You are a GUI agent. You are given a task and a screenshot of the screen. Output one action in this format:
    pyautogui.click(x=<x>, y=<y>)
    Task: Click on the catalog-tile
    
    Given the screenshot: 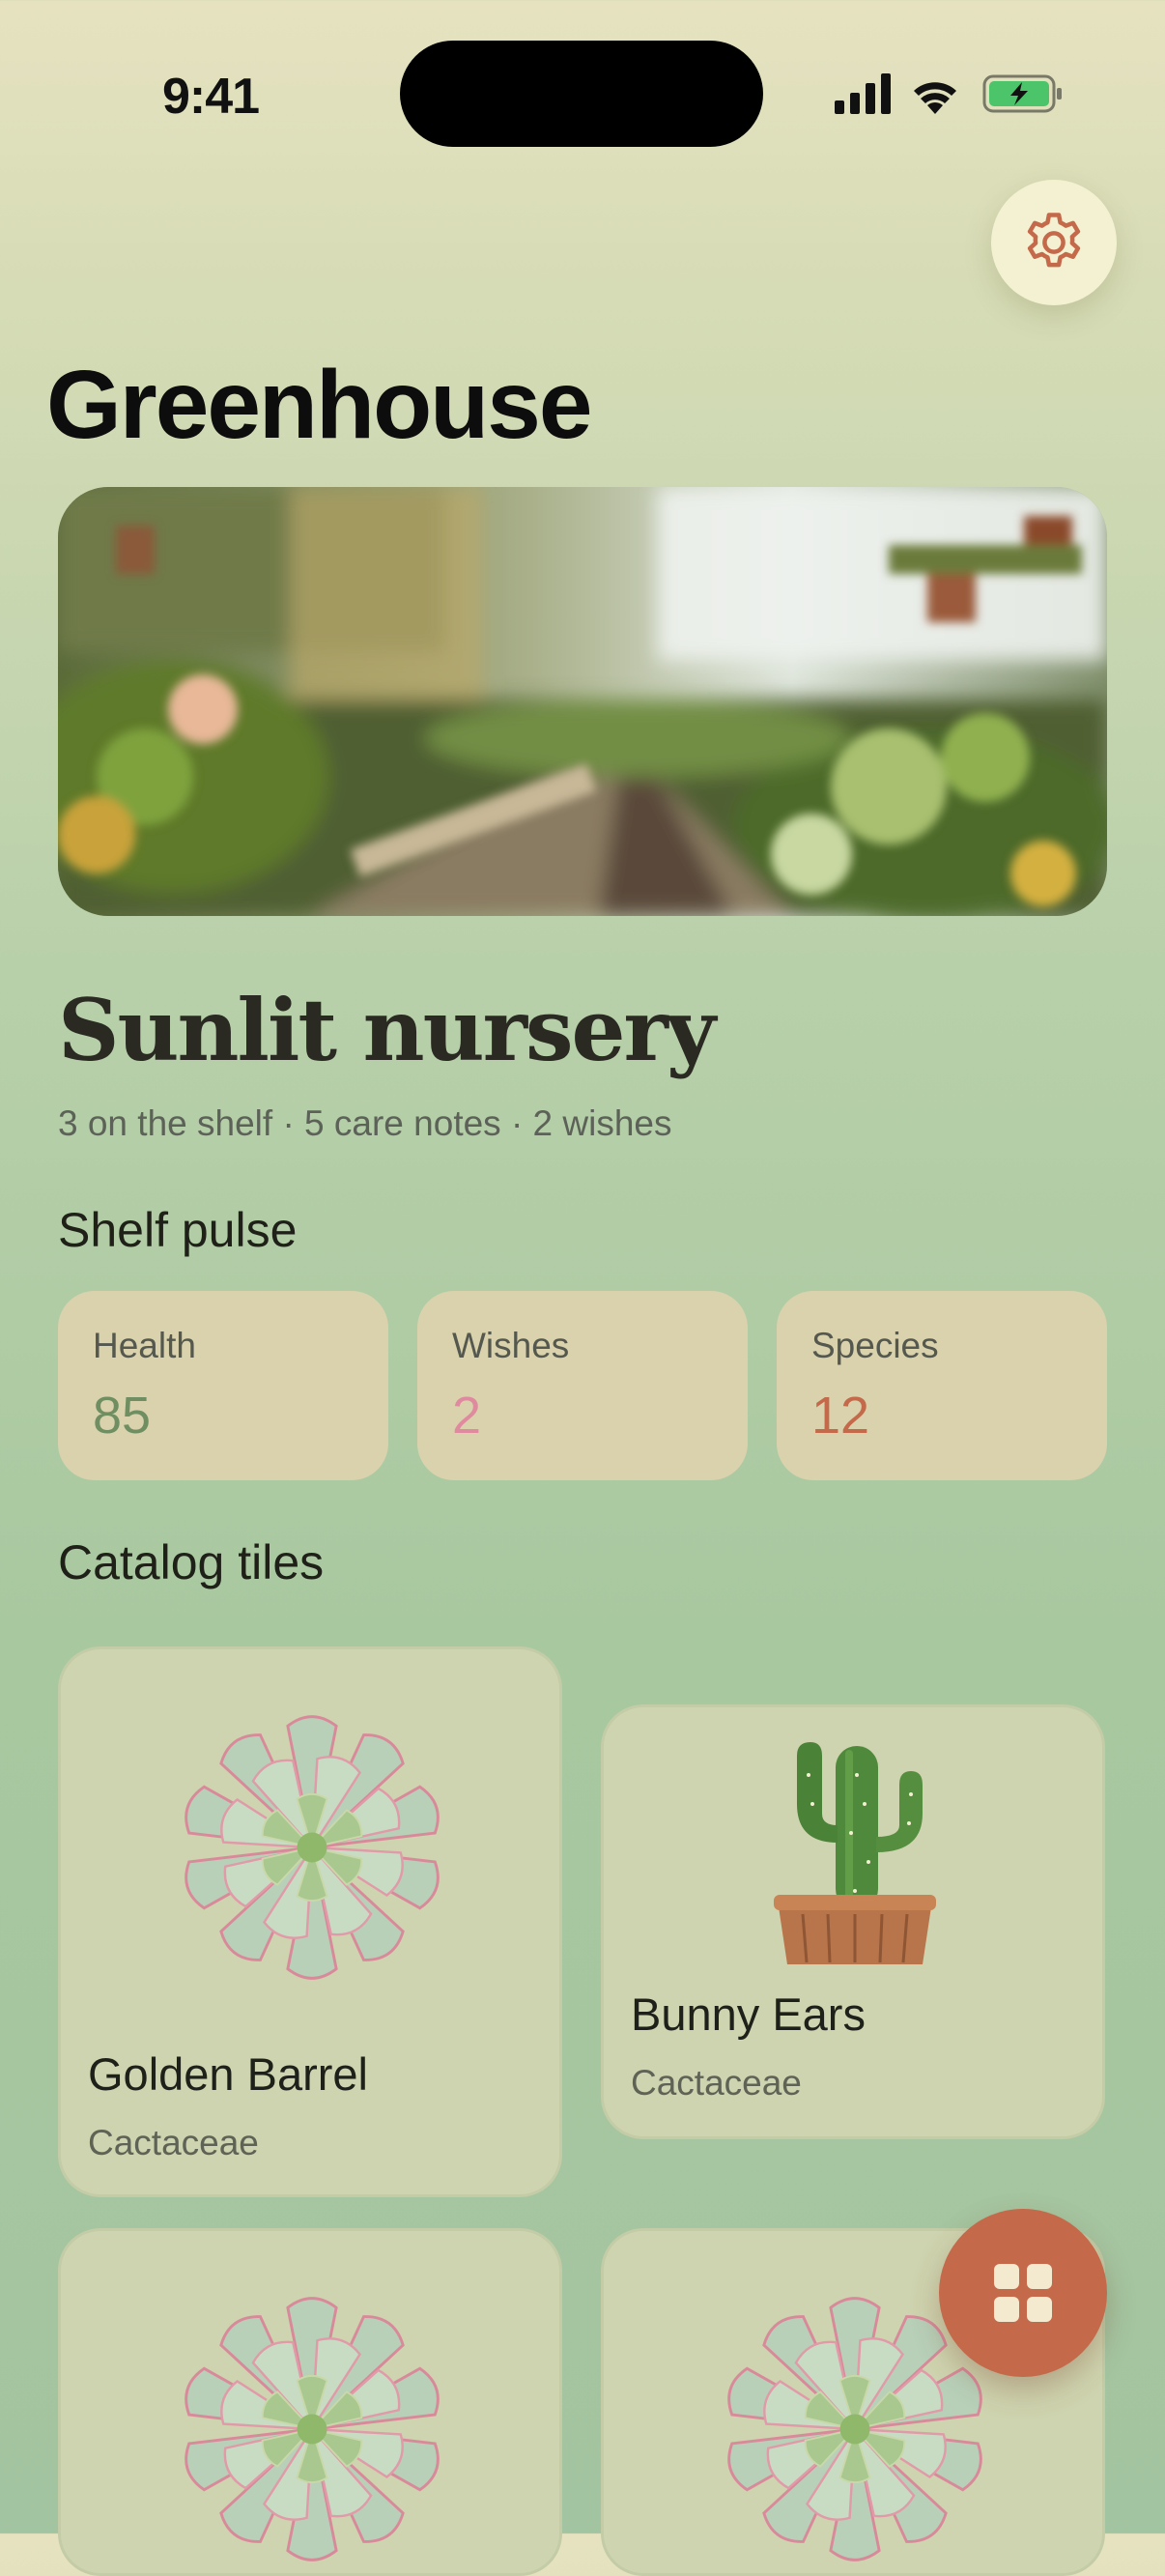 What is the action you would take?
    pyautogui.click(x=310, y=2402)
    